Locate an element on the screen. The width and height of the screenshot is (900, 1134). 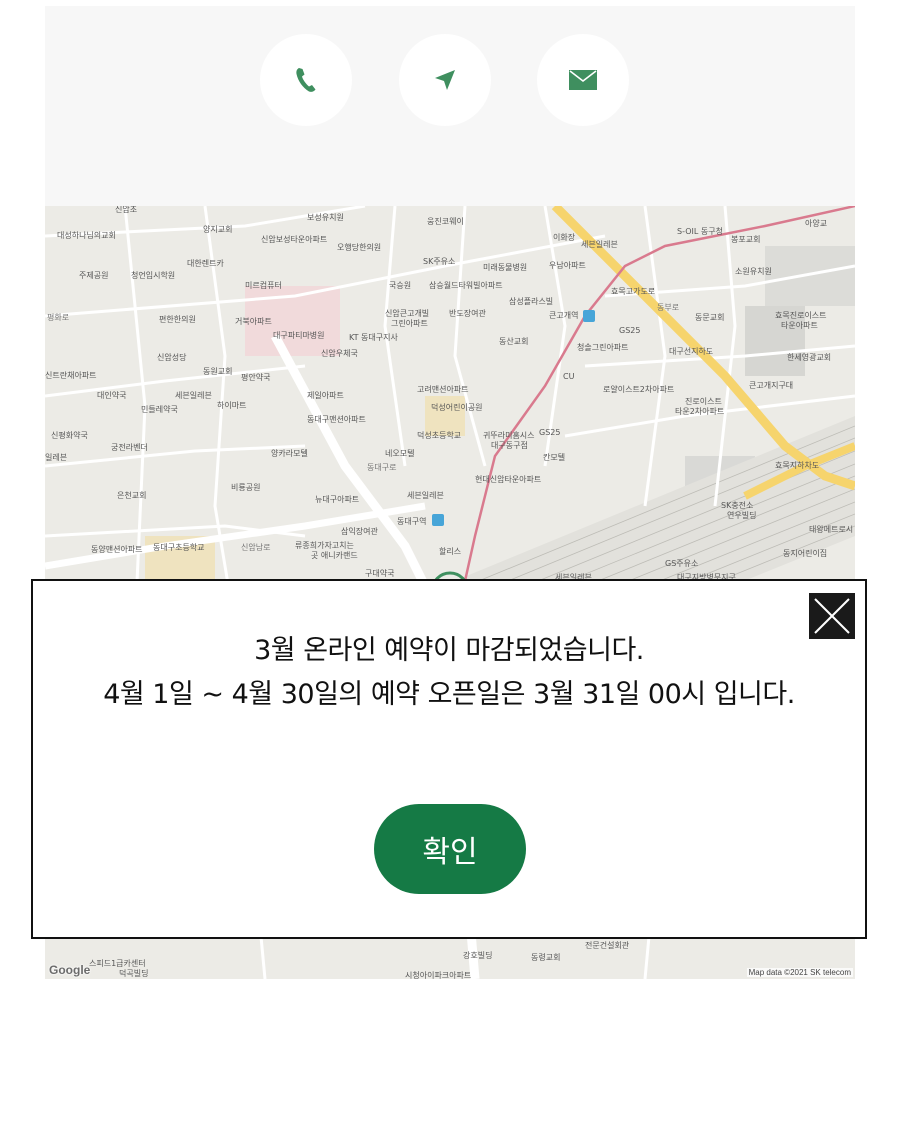
map-label: SK주유소 is located at coordinates (439, 261).